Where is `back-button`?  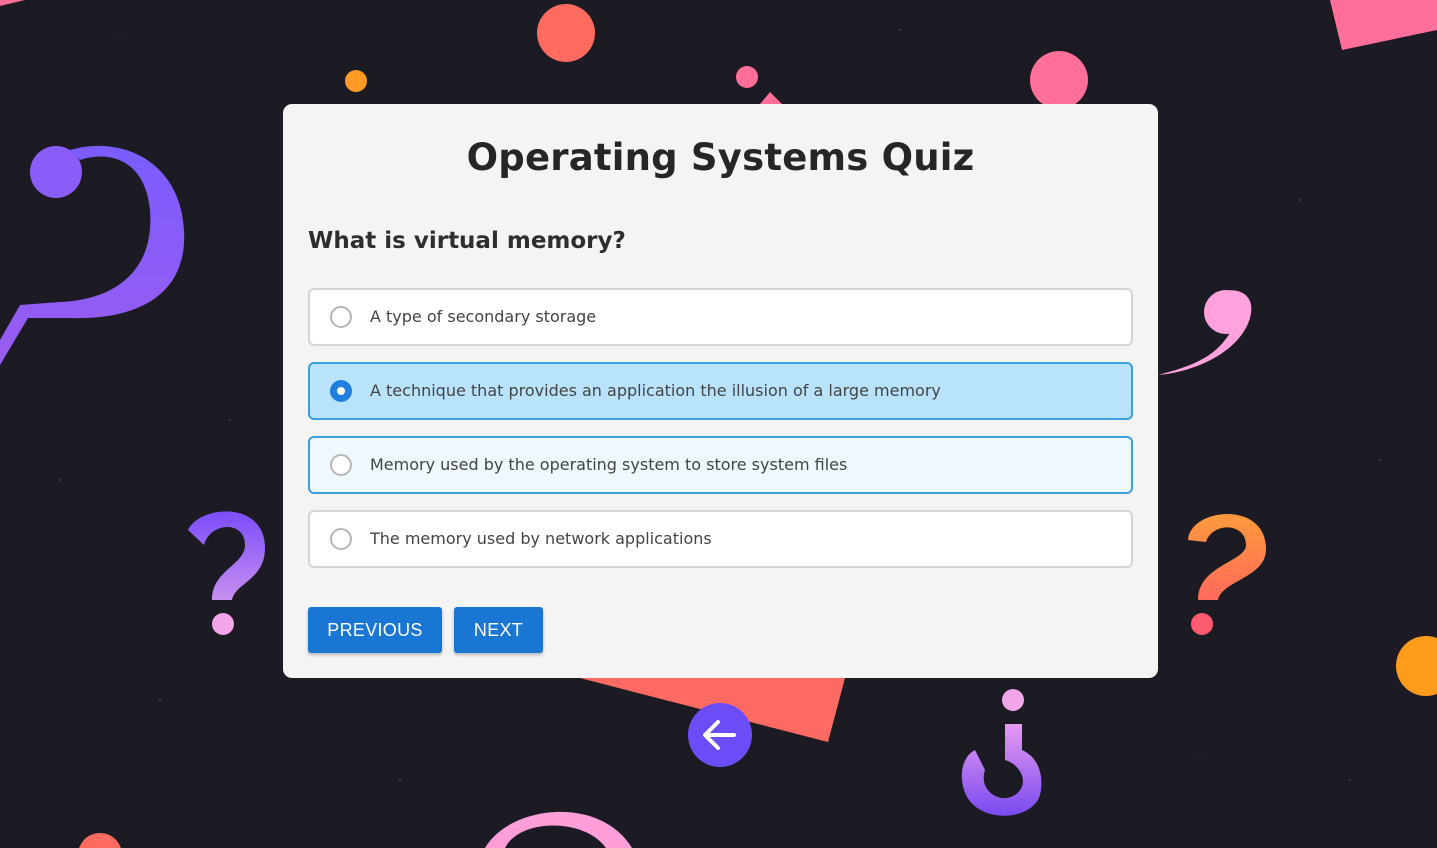 back-button is located at coordinates (720, 735).